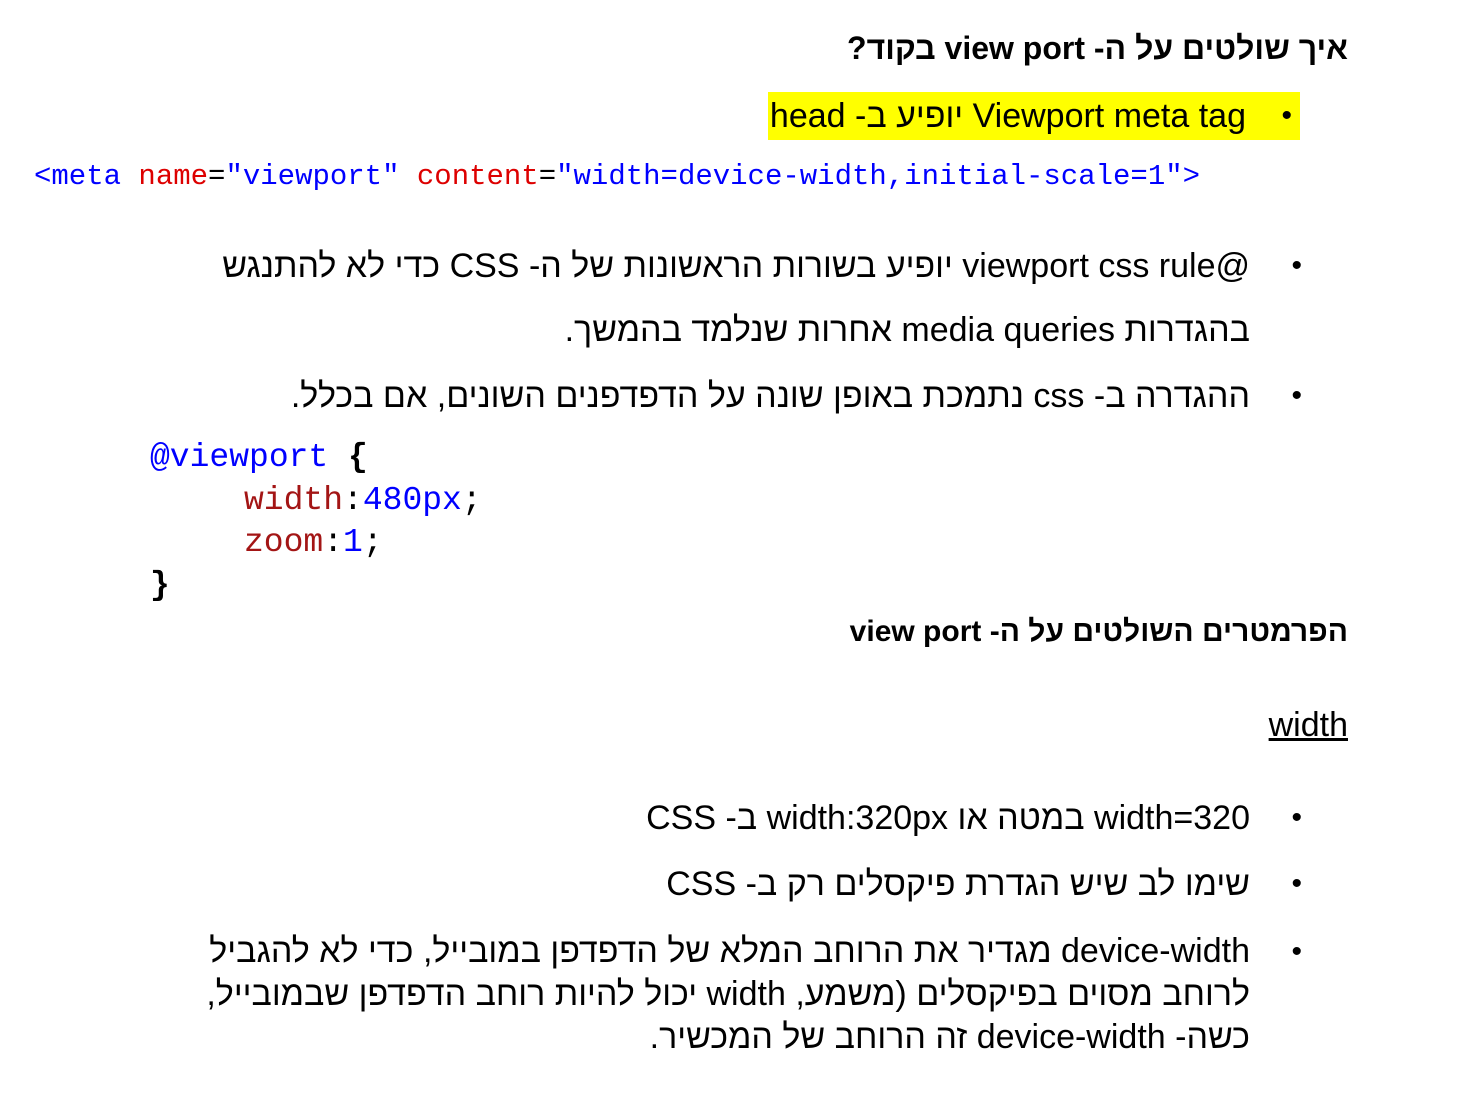 This screenshot has width=1460, height=1110. What do you see at coordinates (1308, 725) in the screenshot?
I see `sub-title: width` at bounding box center [1308, 725].